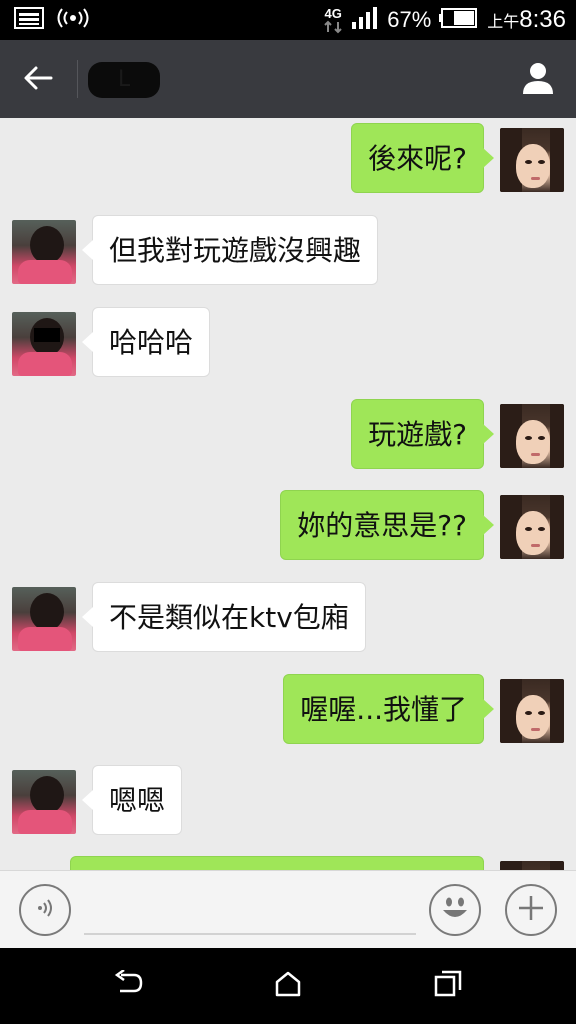 The image size is (576, 1024). I want to click on emoji-button, so click(455, 910).